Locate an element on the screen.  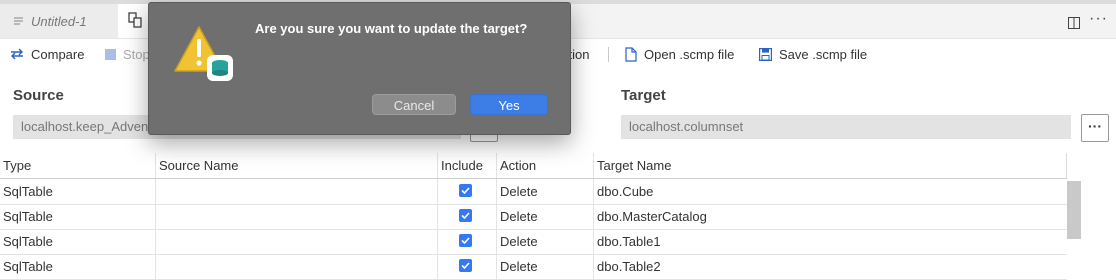
tab-untitled-1: Untitled-1 is located at coordinates (59, 21).